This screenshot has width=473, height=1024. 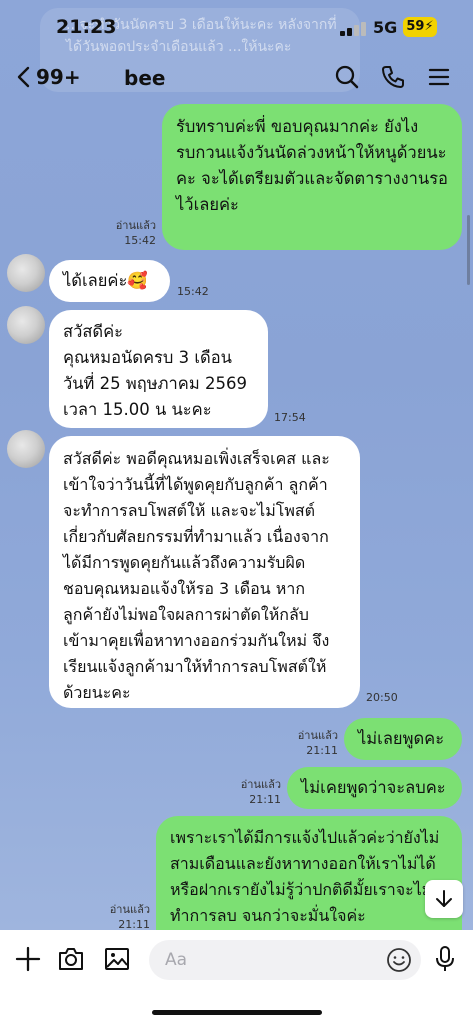 I want to click on search-icon, so click(x=347, y=77).